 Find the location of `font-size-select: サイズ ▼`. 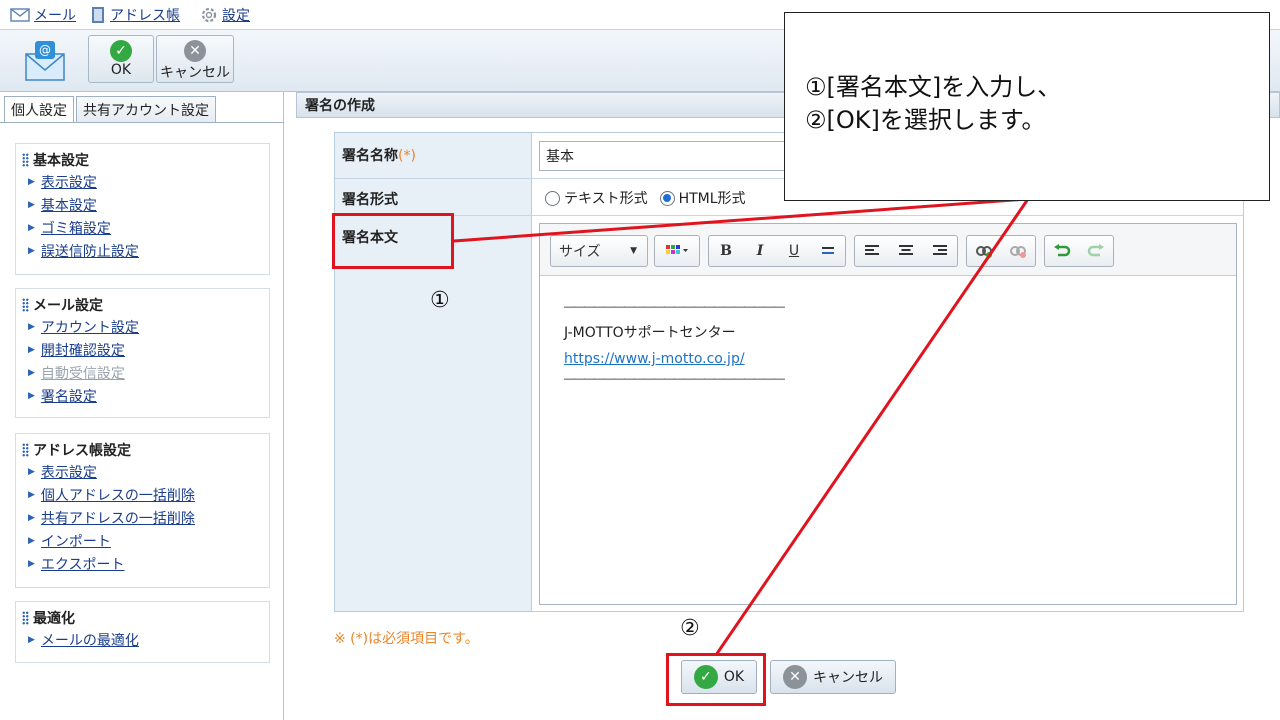

font-size-select: サイズ ▼ is located at coordinates (599, 251).